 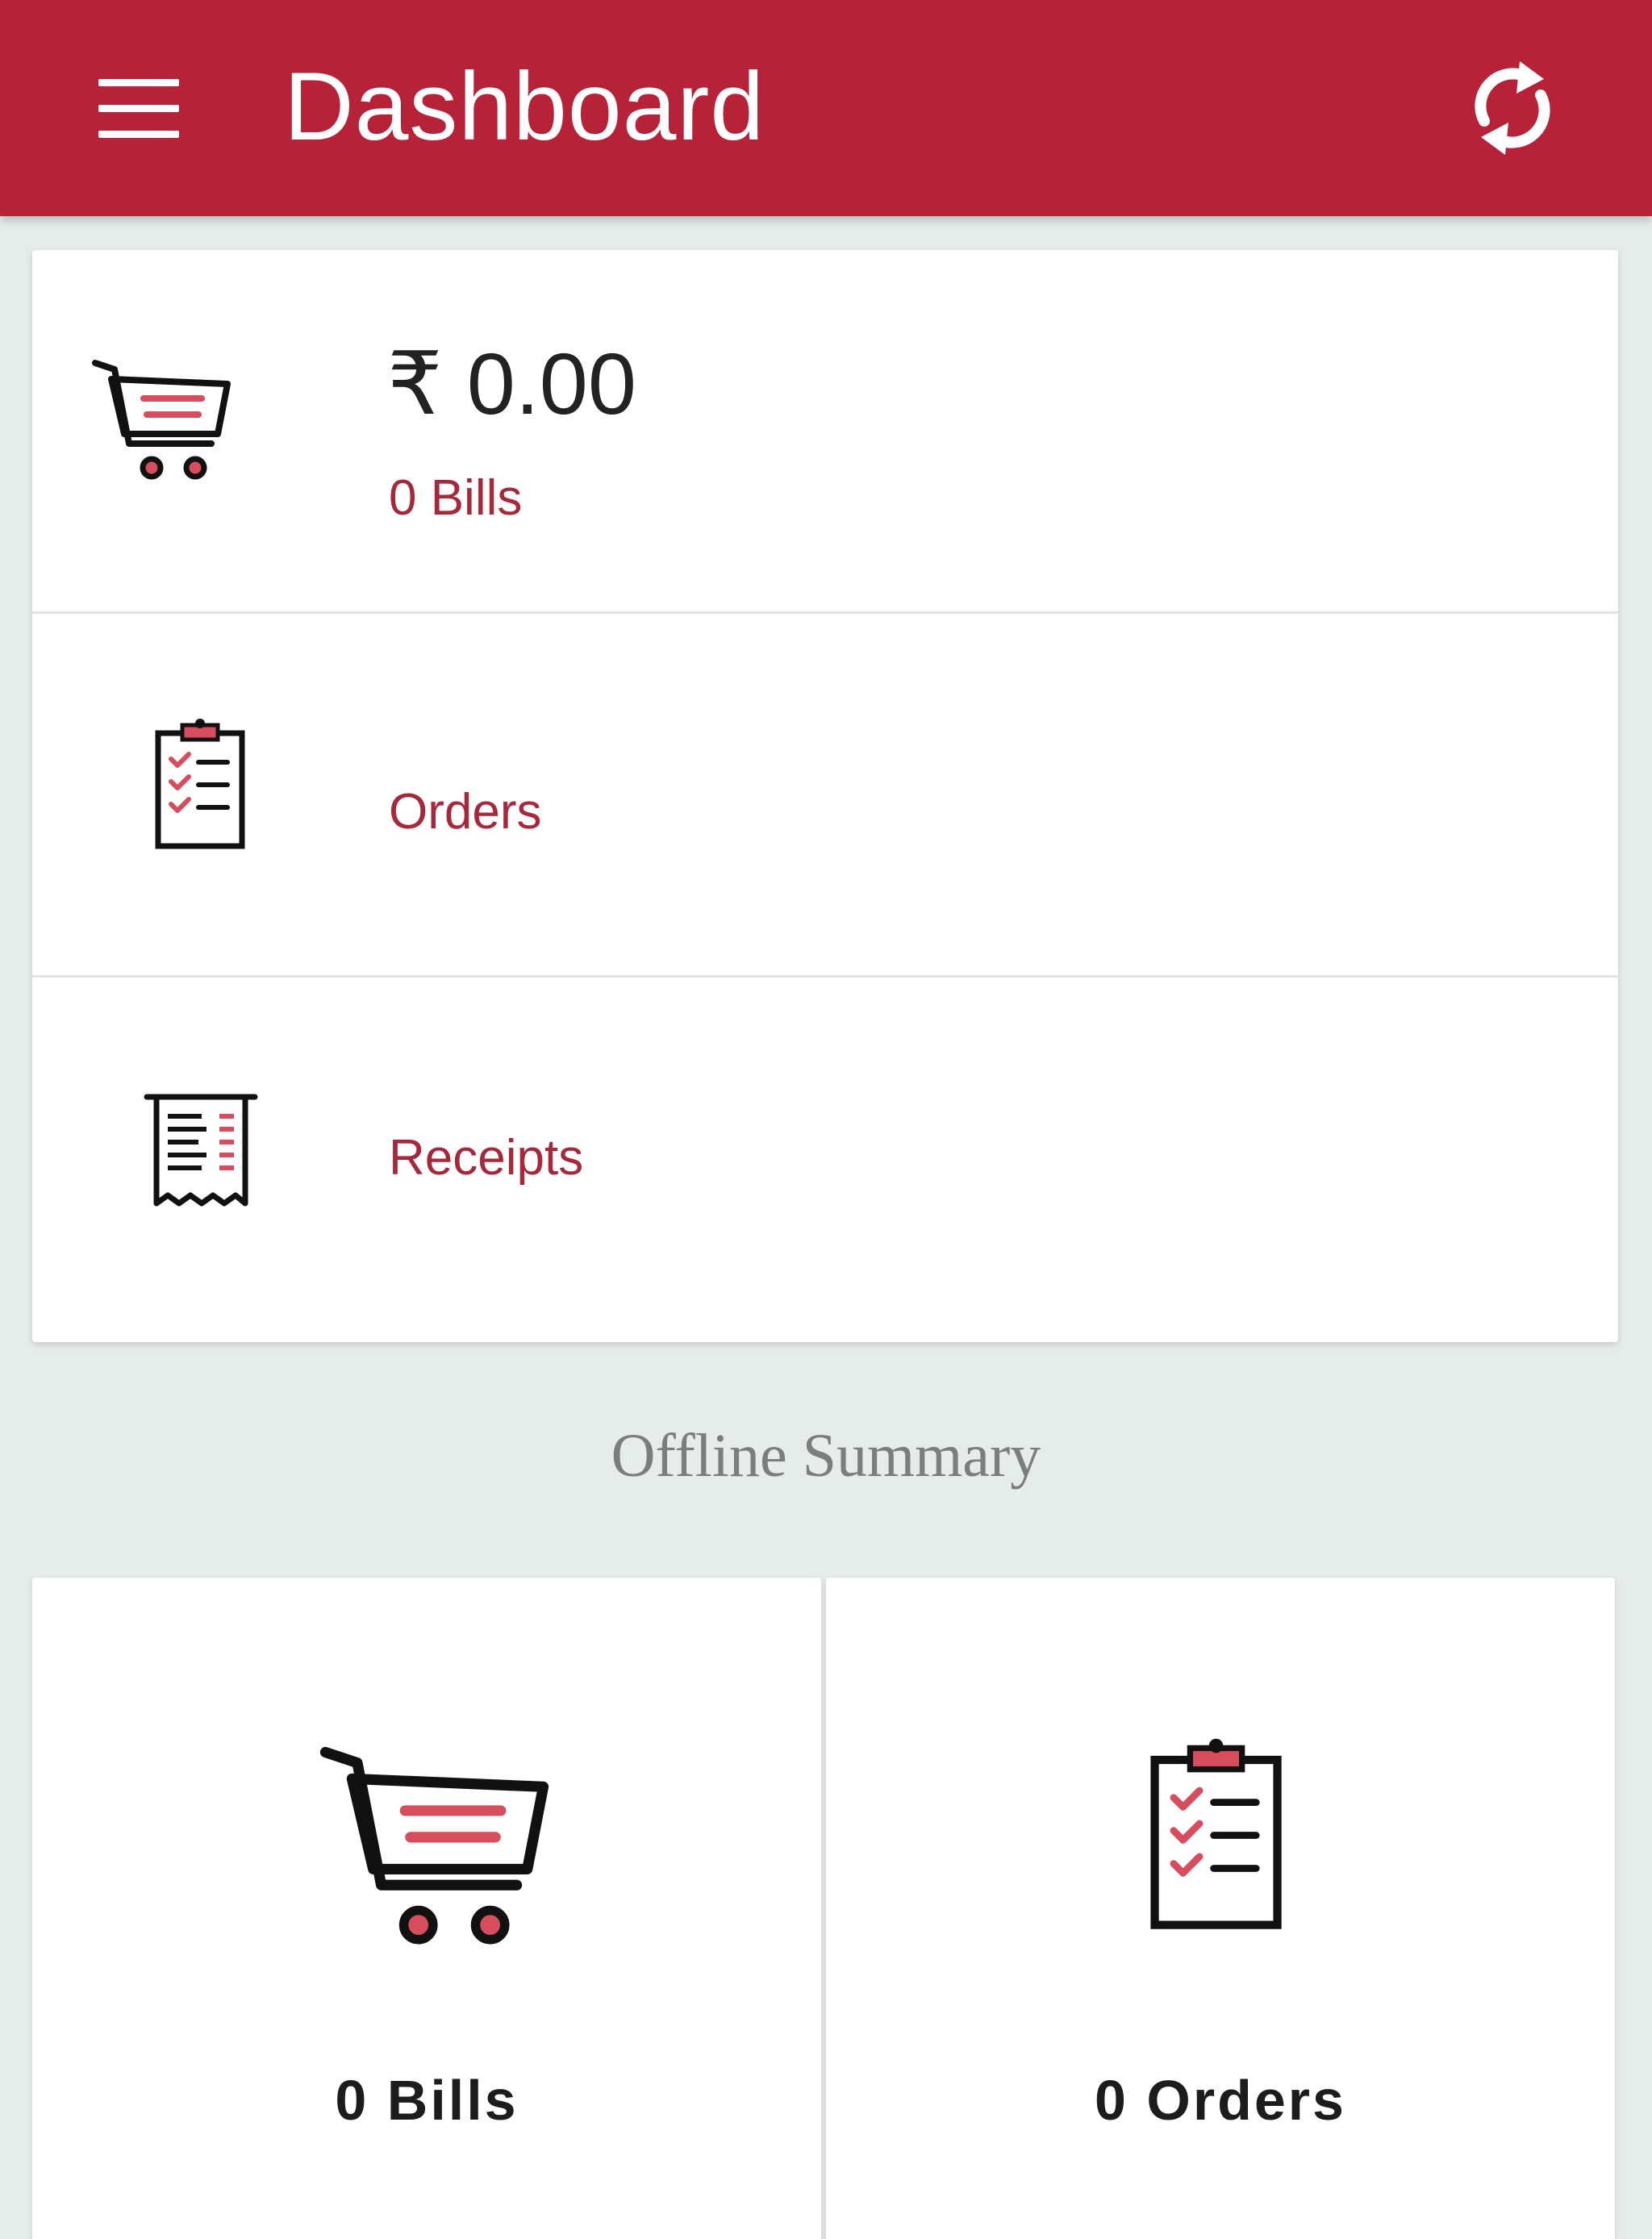 I want to click on offline-bills-tile: 0 Bills, so click(x=426, y=1908).